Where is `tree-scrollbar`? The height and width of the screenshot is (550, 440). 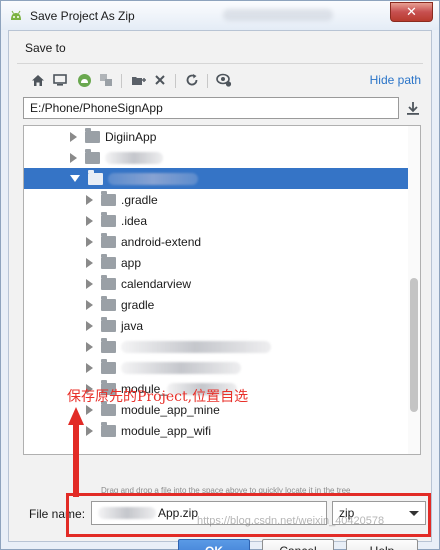 tree-scrollbar is located at coordinates (414, 290).